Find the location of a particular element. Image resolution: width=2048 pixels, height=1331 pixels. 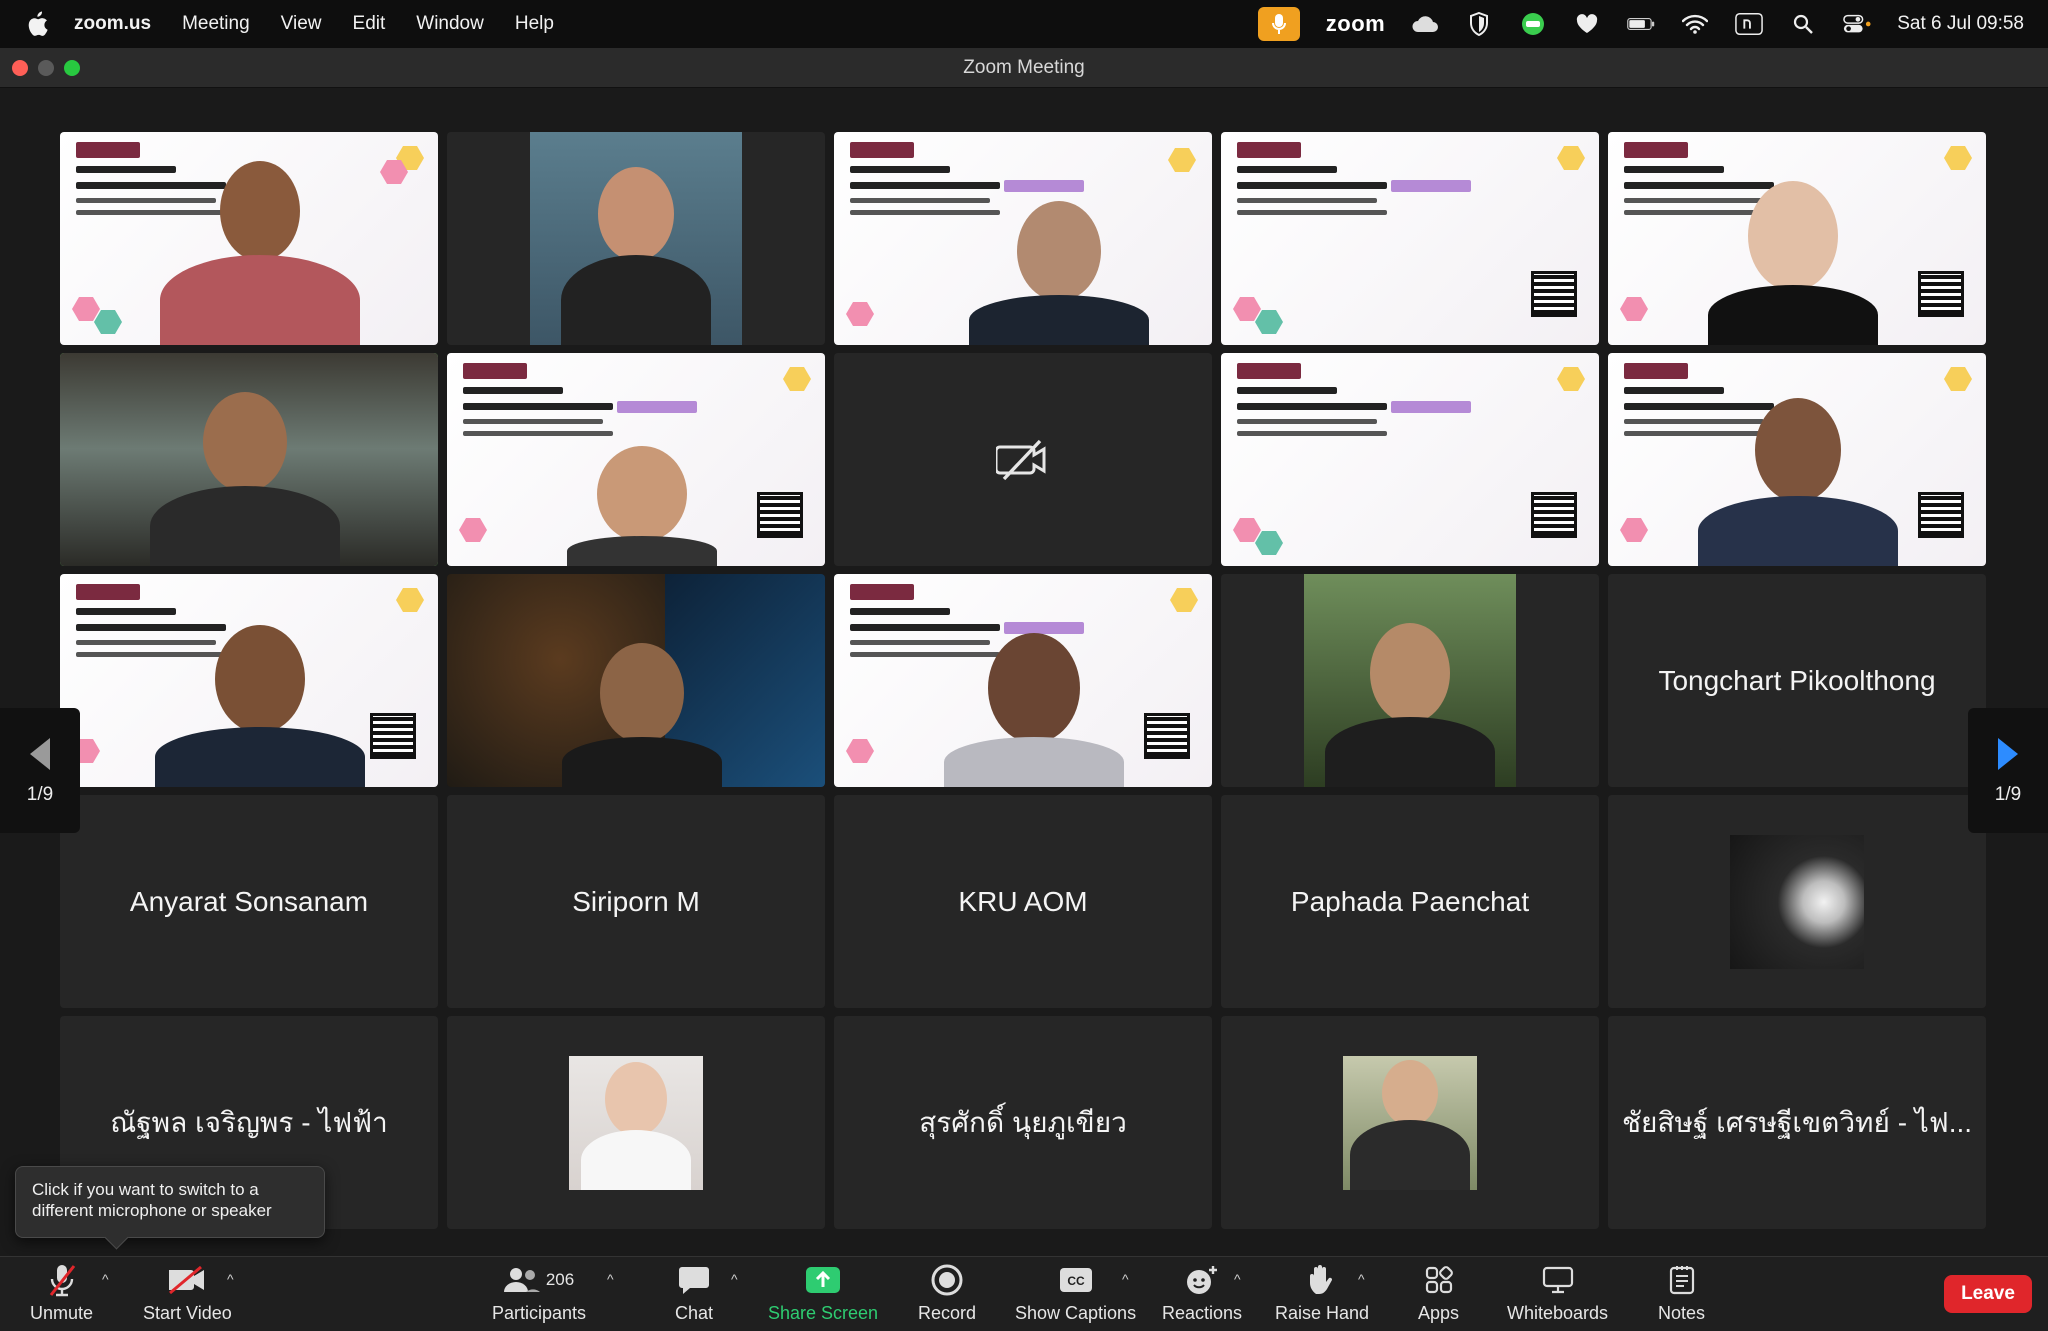

page-indicator: 1/9 is located at coordinates (40, 794).